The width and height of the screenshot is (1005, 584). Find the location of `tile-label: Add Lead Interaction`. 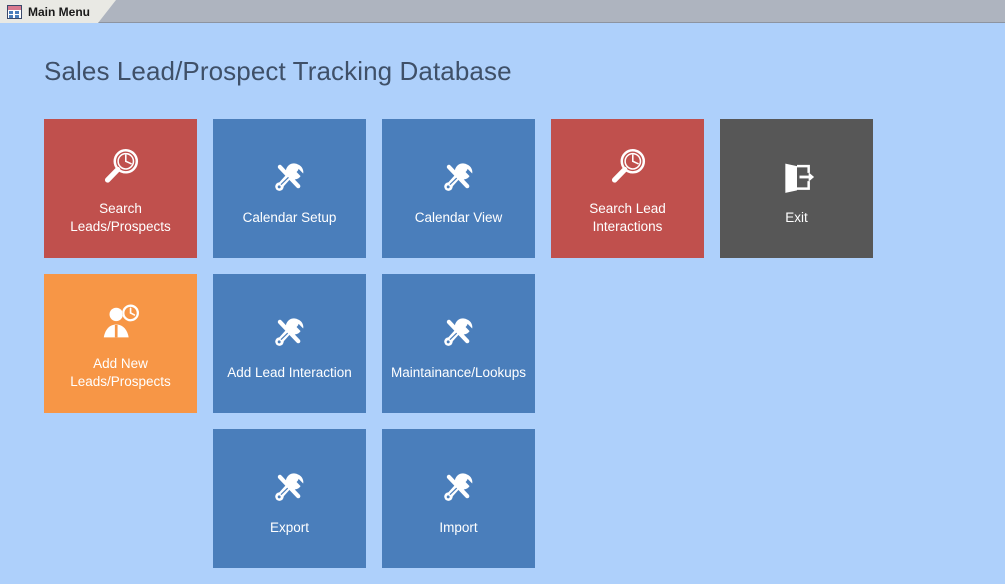

tile-label: Add Lead Interaction is located at coordinates (289, 372).